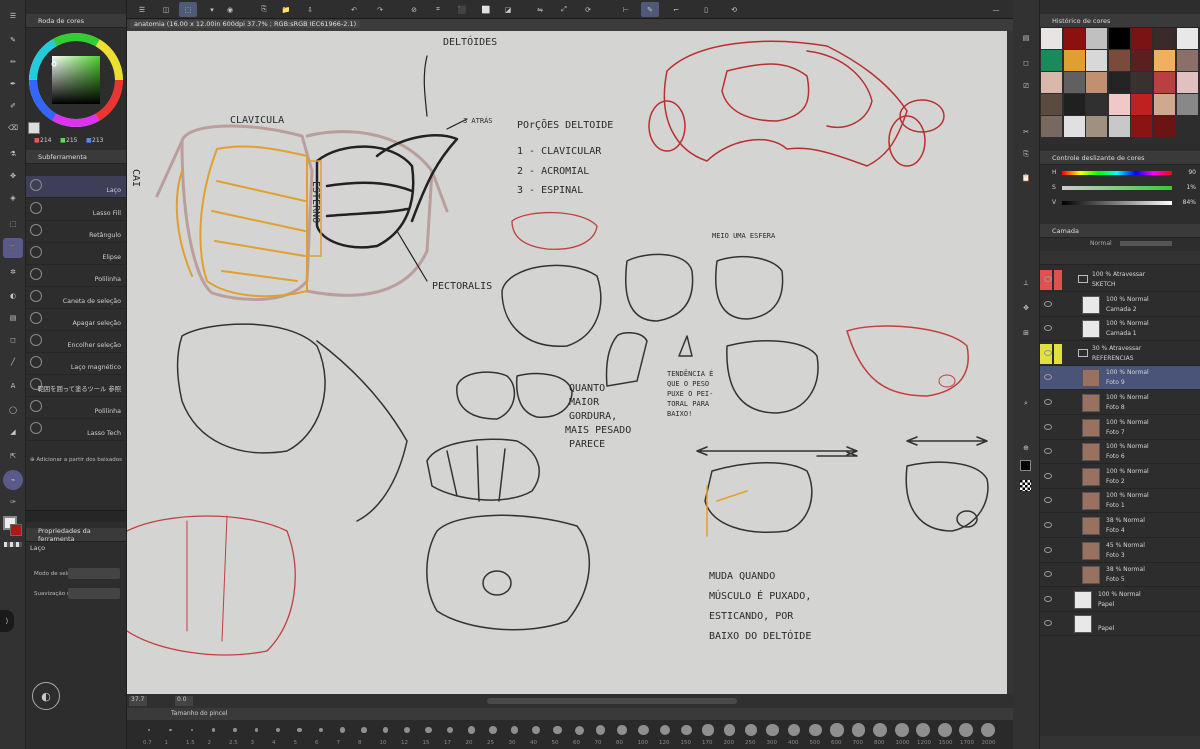  Describe the element at coordinates (76, 232) in the screenshot. I see `subtool-item: Retângulo` at that location.